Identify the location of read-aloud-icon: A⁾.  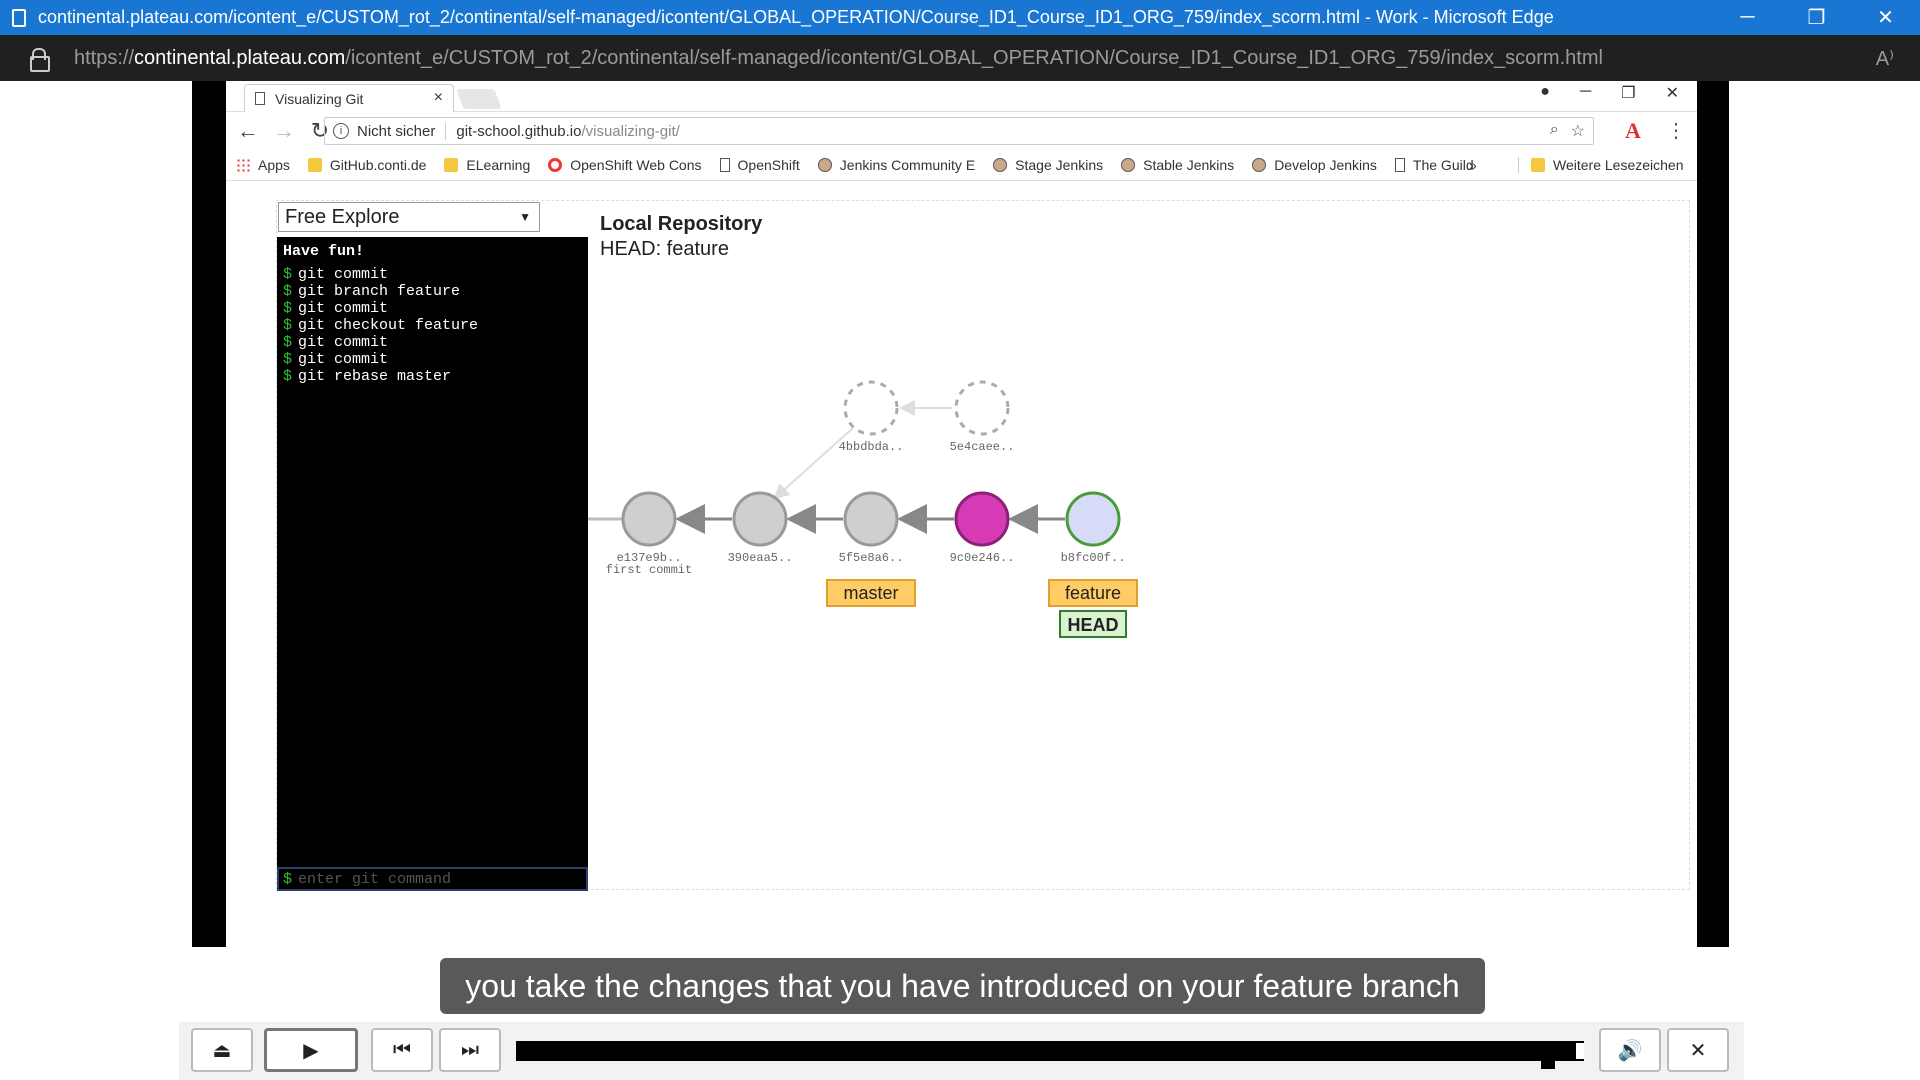
(1885, 58).